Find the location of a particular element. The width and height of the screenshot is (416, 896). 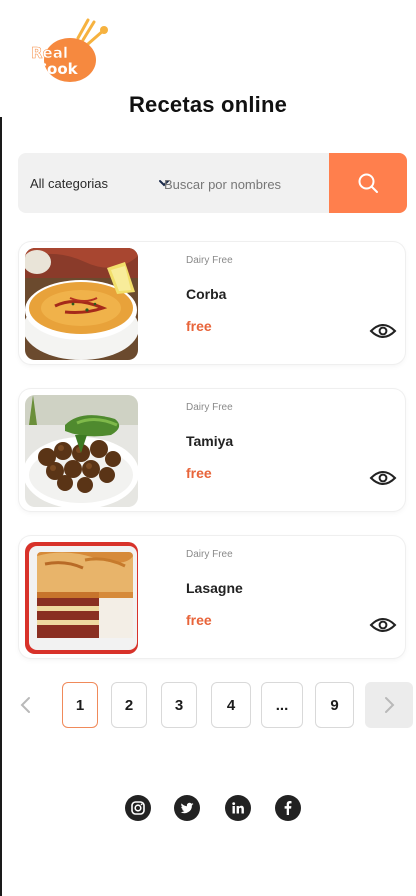

page-label: 9 is located at coordinates (334, 705).